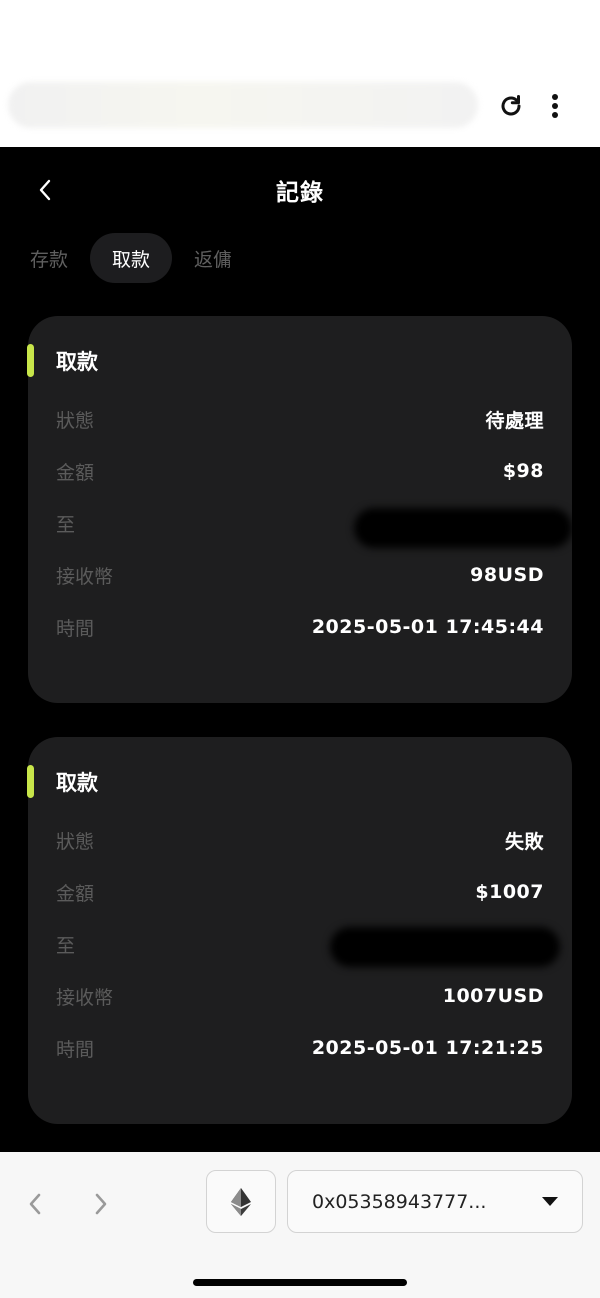  I want to click on caret-down-icon, so click(550, 1201).